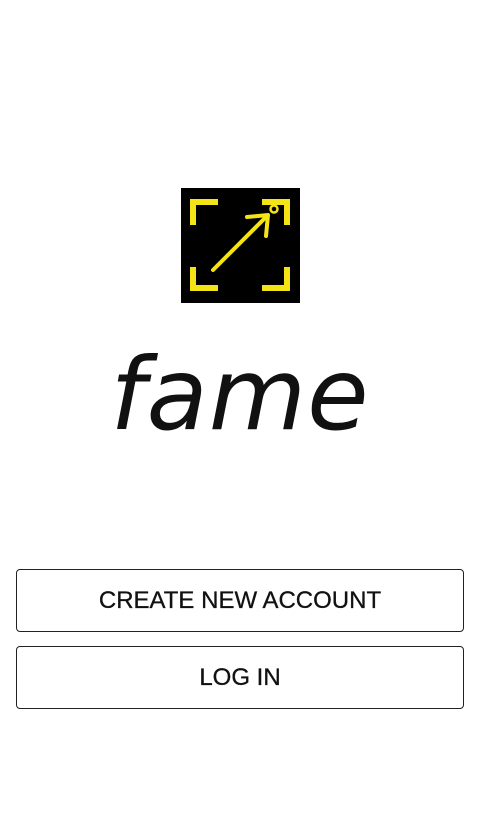  I want to click on expand-arrow-frame-icon, so click(240, 245).